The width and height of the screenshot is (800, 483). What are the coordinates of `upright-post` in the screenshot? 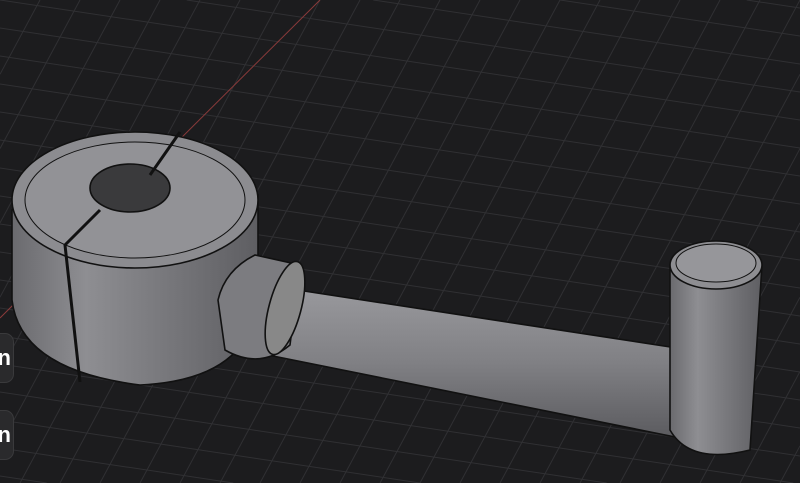 It's located at (716, 360).